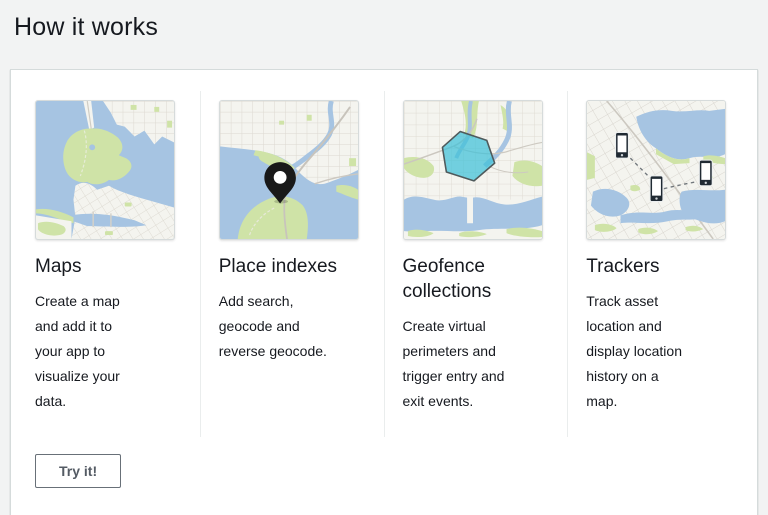 The image size is (768, 515). Describe the element at coordinates (78, 471) in the screenshot. I see `try-it-button: Try it!` at that location.